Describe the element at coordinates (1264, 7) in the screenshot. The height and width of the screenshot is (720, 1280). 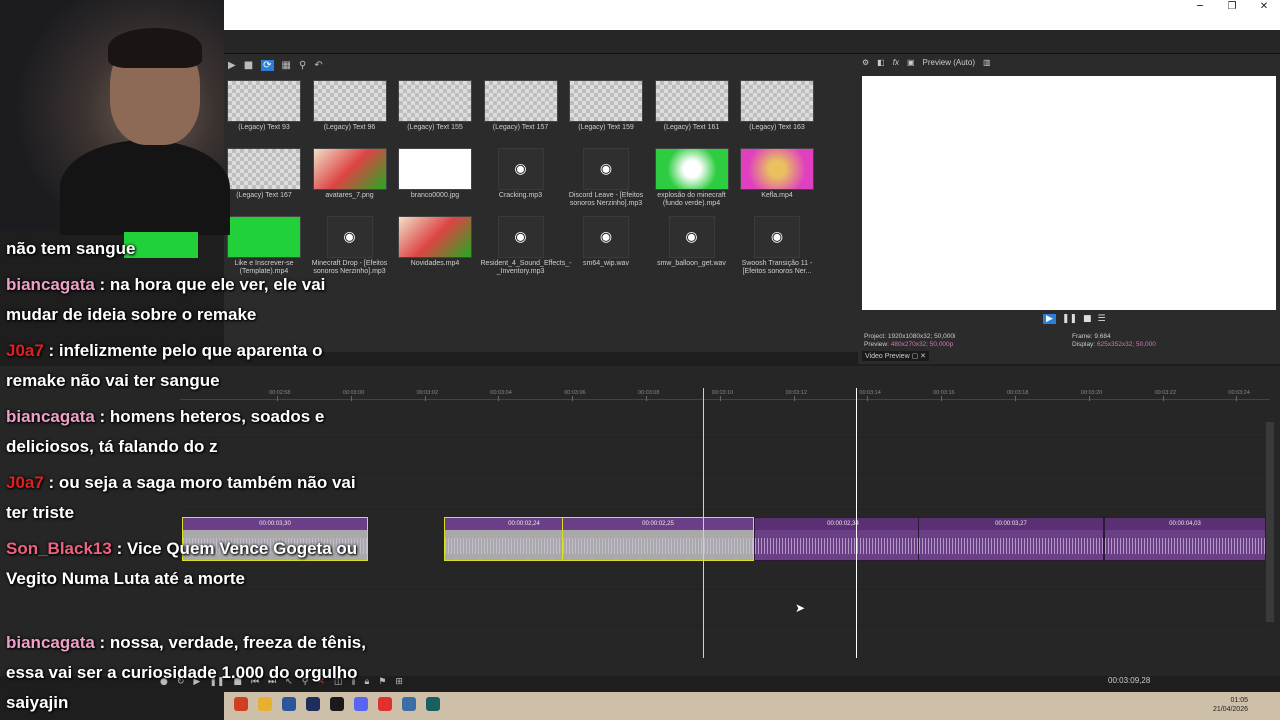
I see `close-button: ✕` at that location.